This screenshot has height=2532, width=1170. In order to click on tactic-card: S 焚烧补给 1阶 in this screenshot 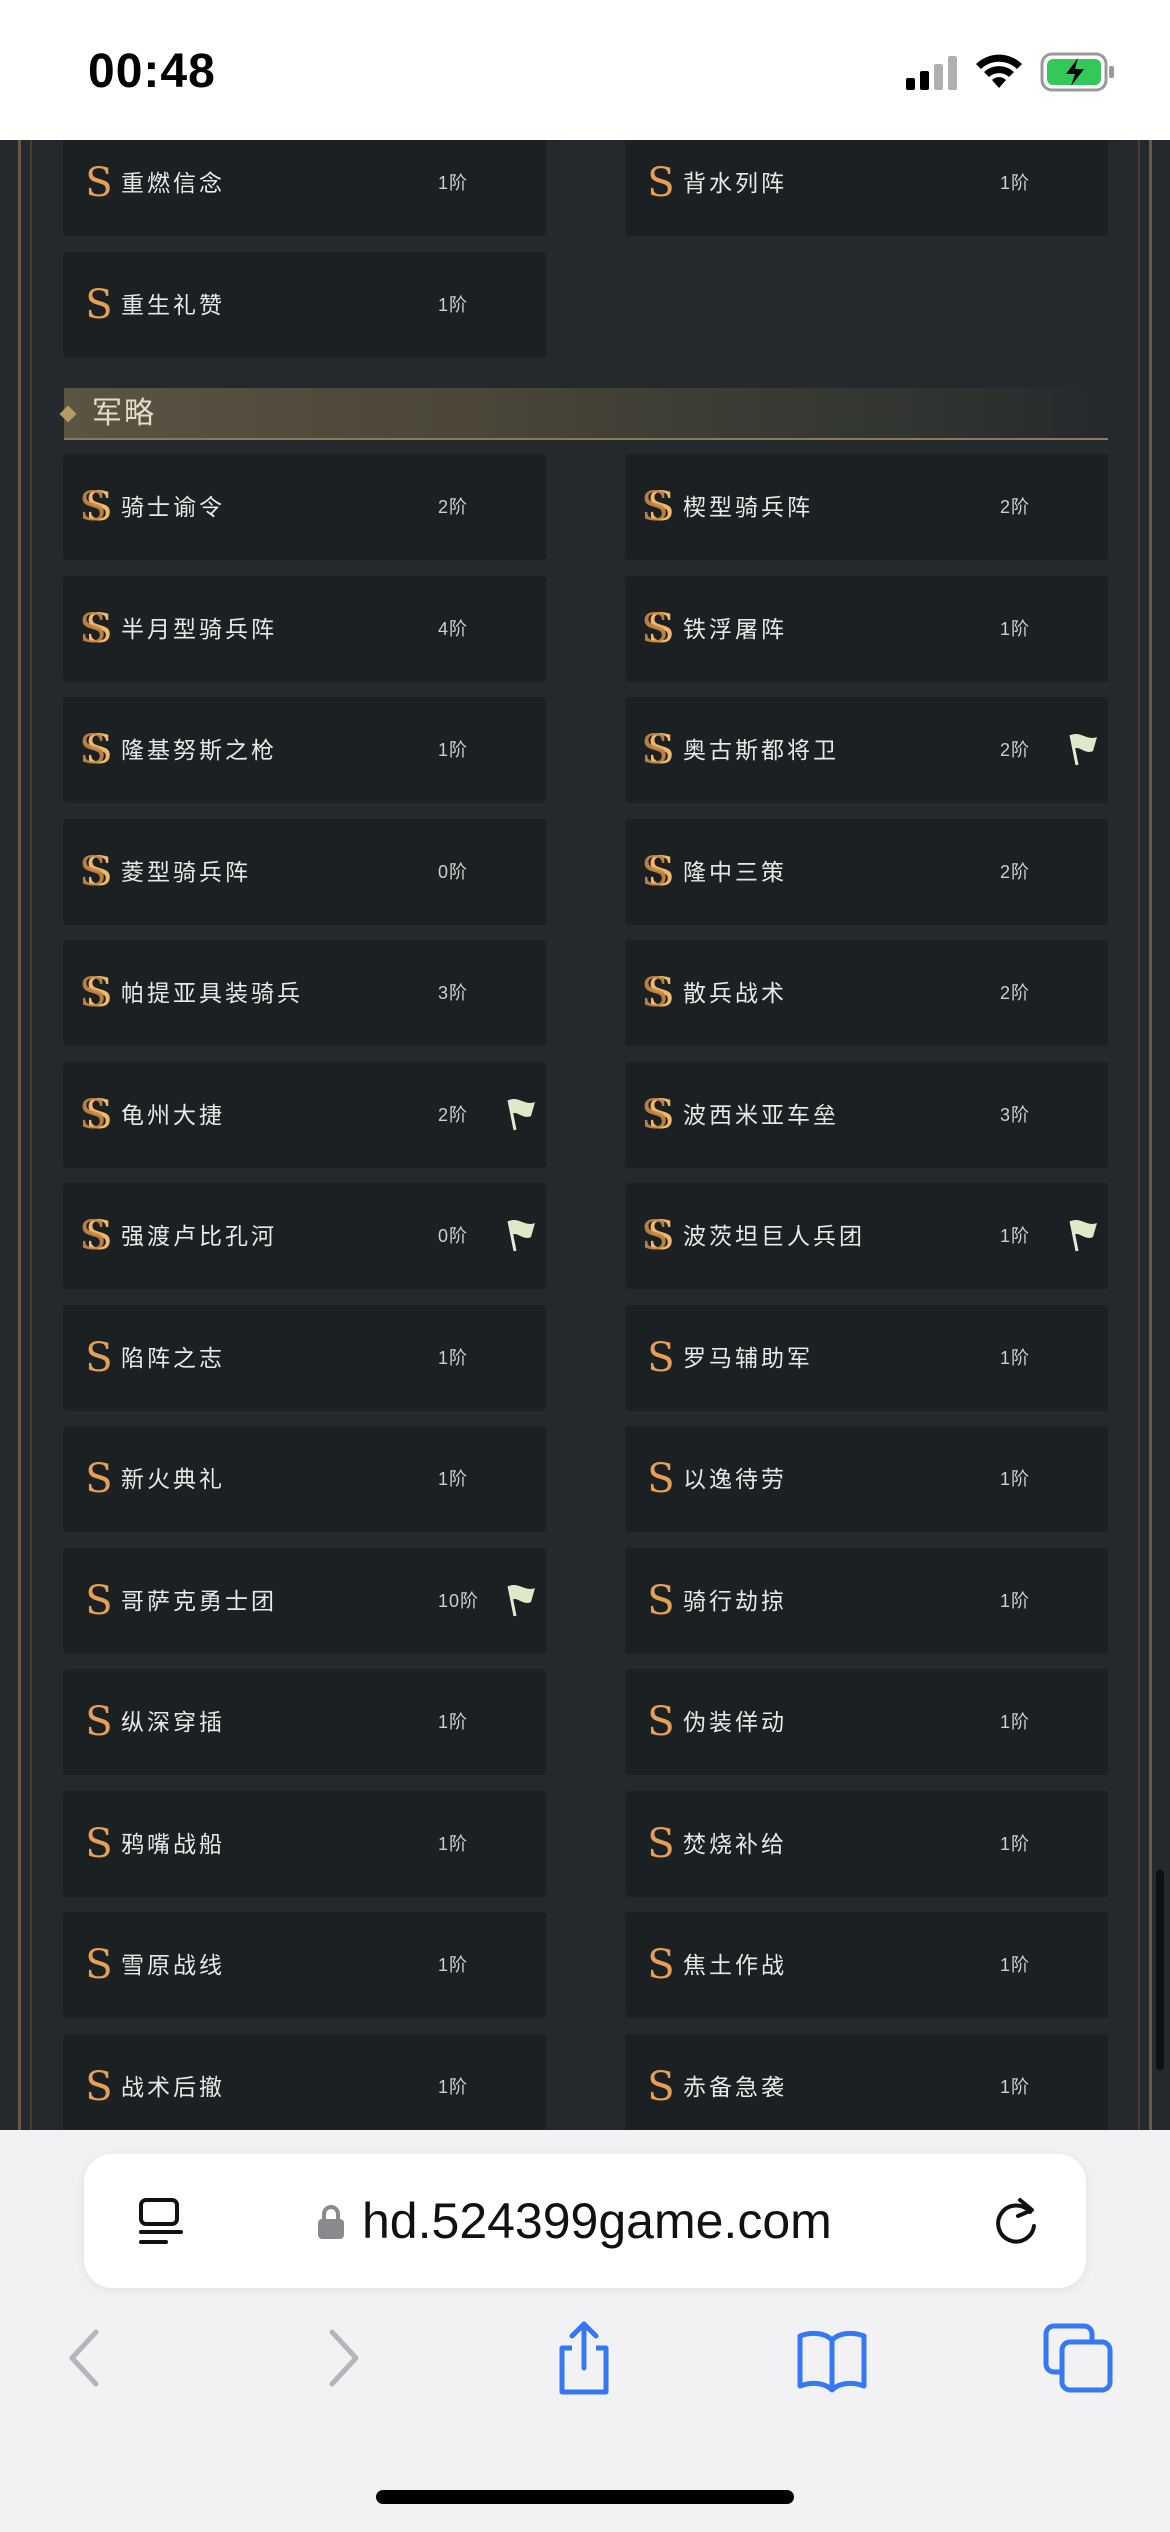, I will do `click(866, 1844)`.